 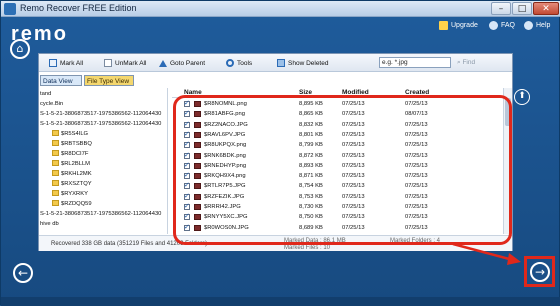 What do you see at coordinates (528, 25) in the screenshot?
I see `help-icon` at bounding box center [528, 25].